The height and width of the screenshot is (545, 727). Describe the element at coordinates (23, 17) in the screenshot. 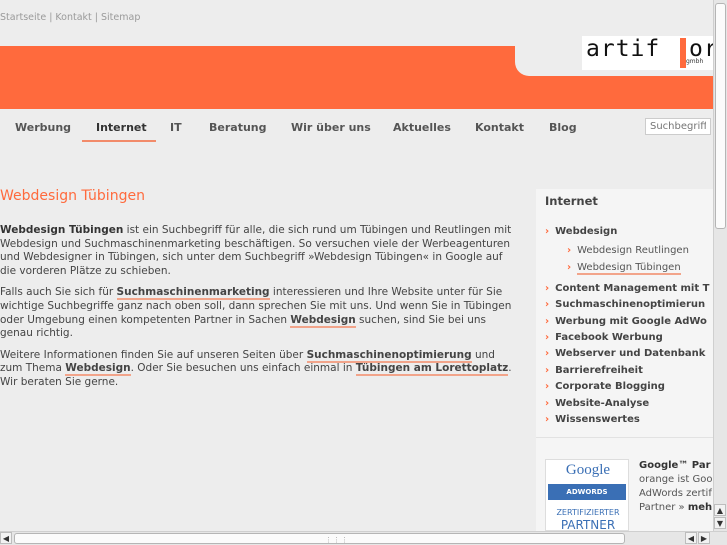

I see `top-link-startseite: Startseite` at that location.